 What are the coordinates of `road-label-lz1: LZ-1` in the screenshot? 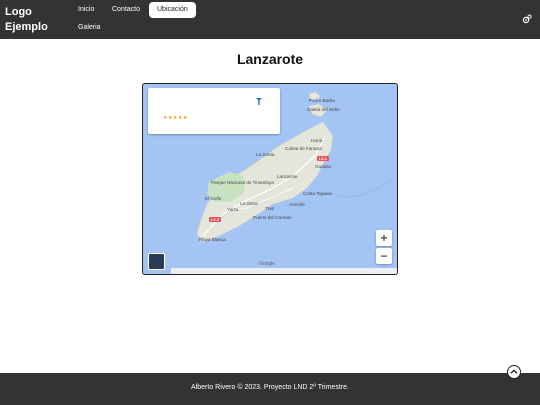 It's located at (323, 159).